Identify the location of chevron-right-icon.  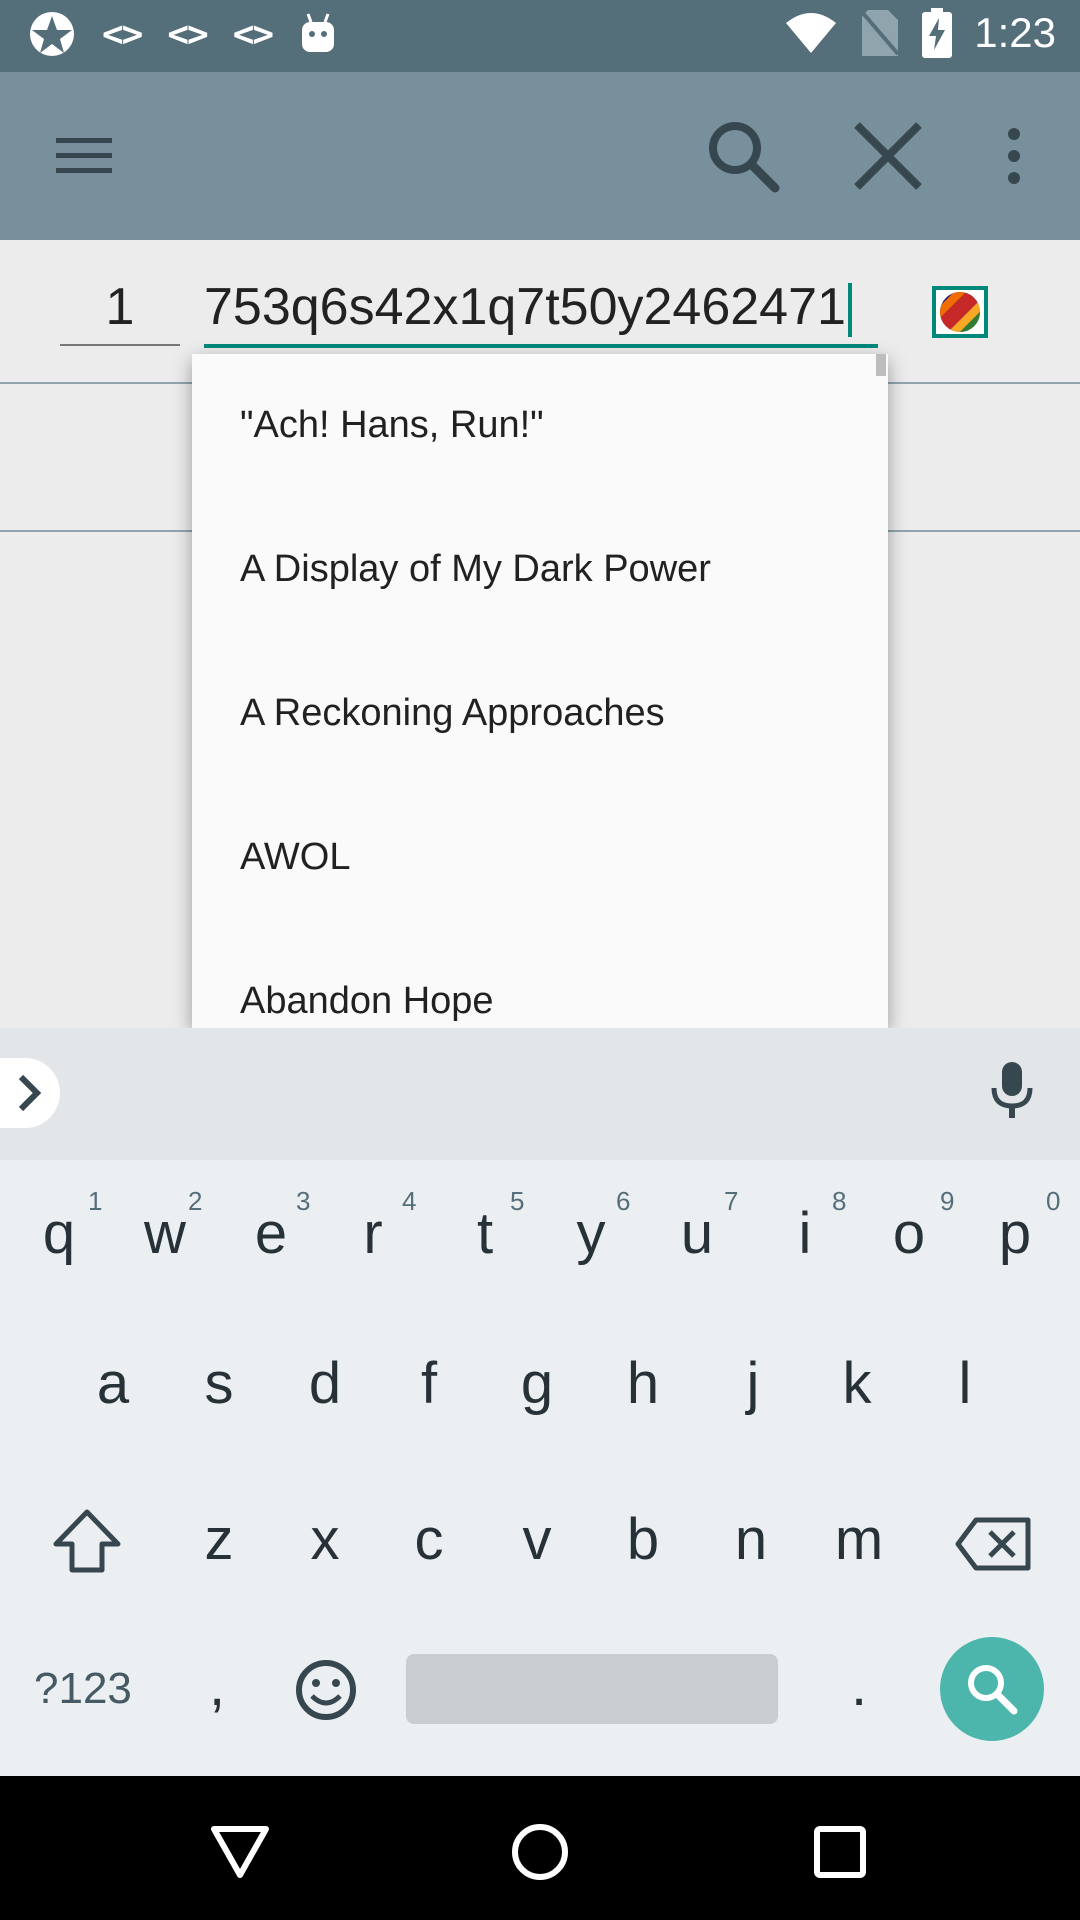
(30, 1093).